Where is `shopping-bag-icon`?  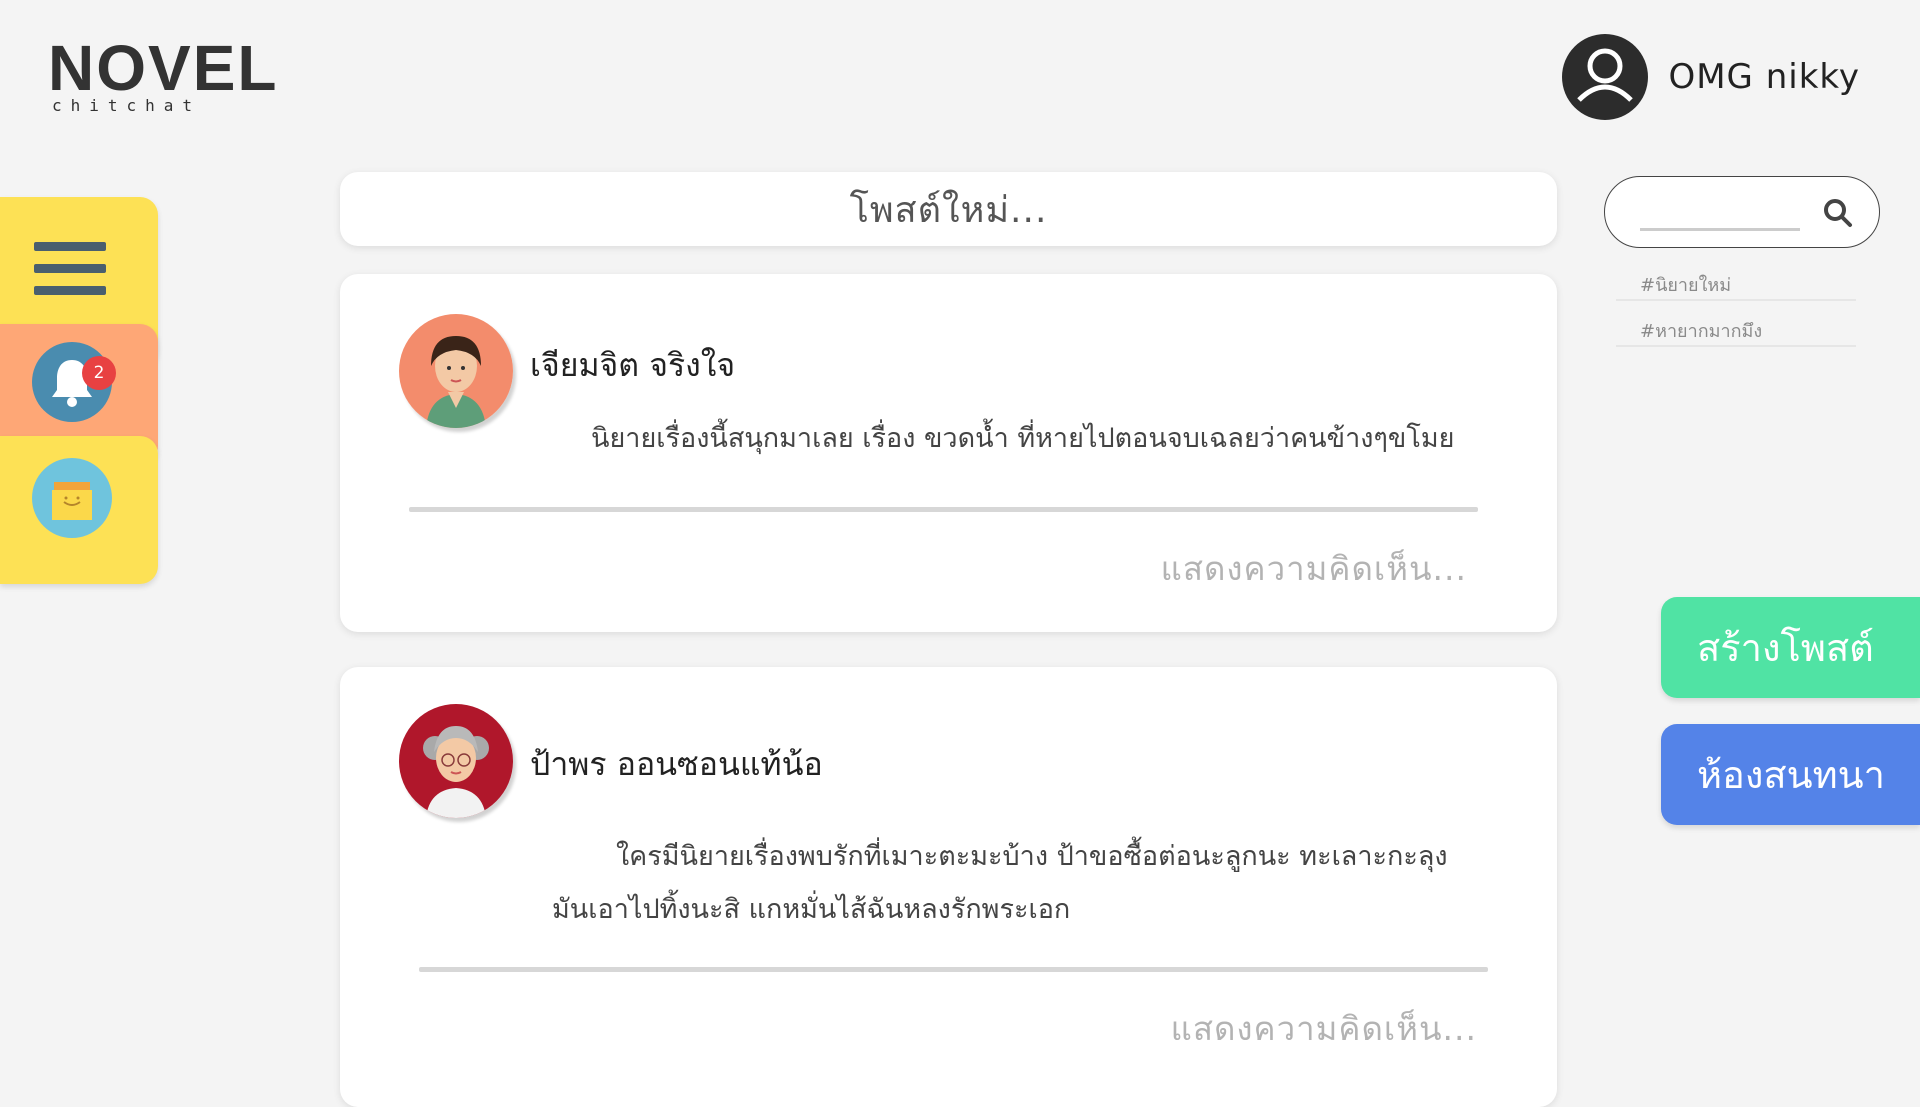
shopping-bag-icon is located at coordinates (72, 498).